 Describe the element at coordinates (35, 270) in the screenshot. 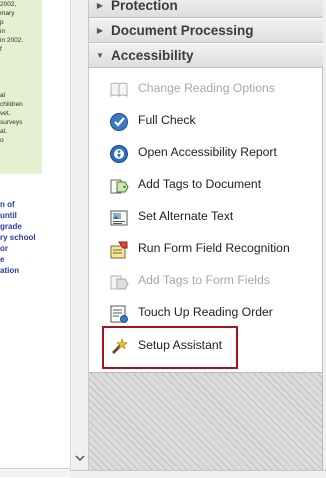

I see `doc-link-line: ation` at that location.